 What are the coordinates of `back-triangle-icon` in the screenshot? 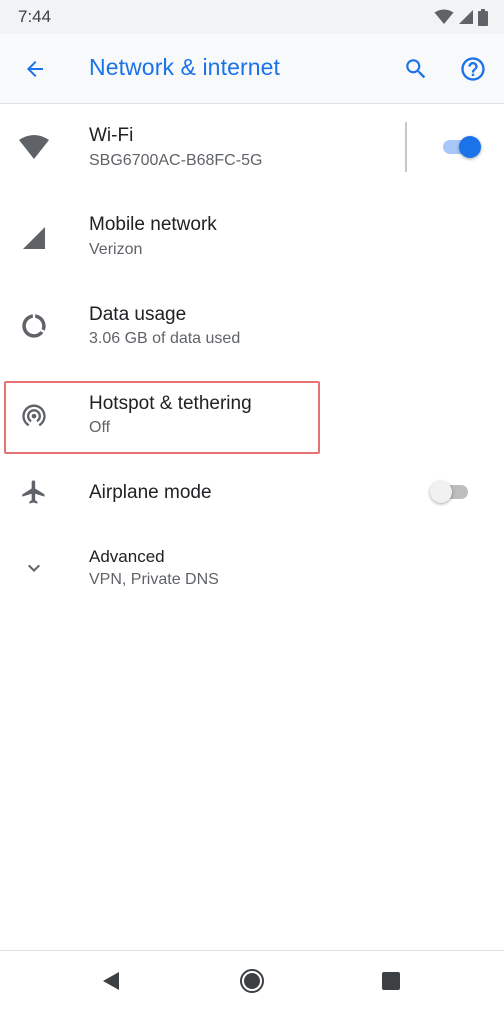 It's located at (111, 981).